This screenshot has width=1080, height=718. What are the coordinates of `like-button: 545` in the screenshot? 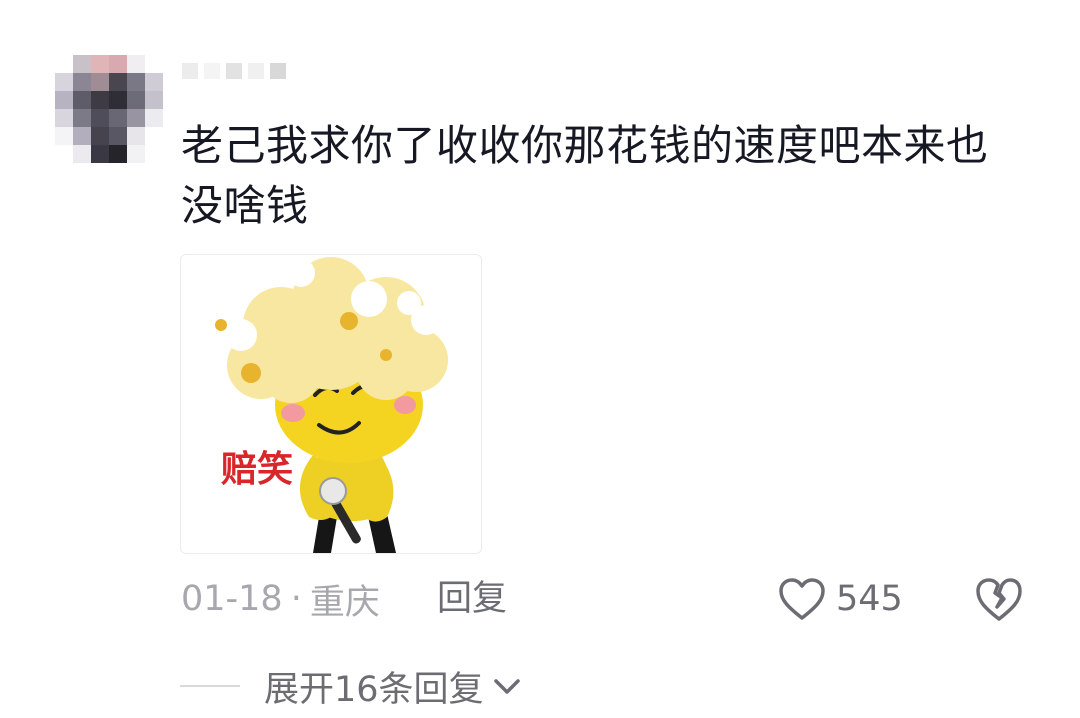 It's located at (840, 599).